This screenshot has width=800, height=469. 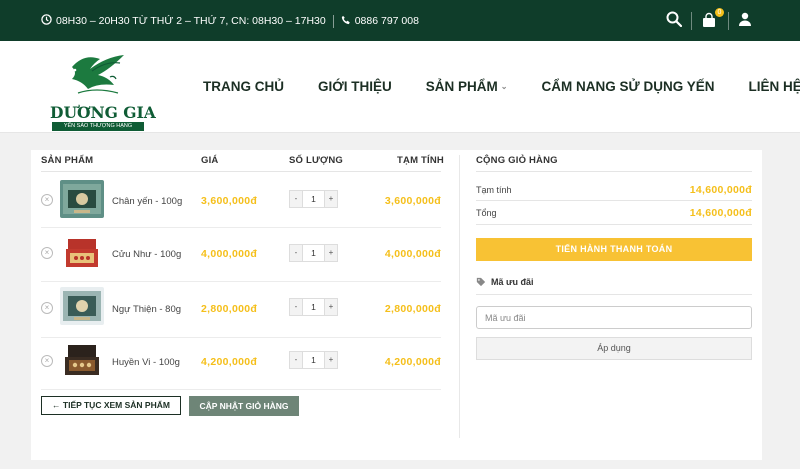 I want to click on product-name: Cửu Như - 100g, so click(x=146, y=254).